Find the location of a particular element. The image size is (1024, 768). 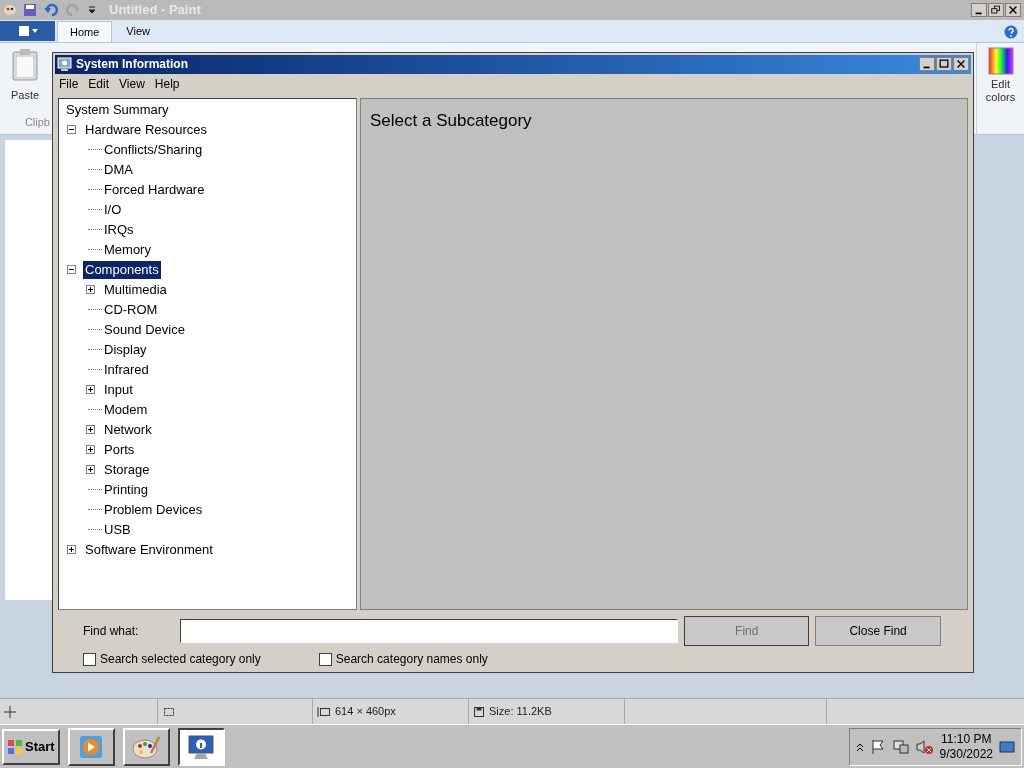

tree-item: CD-ROM is located at coordinates (131, 309).